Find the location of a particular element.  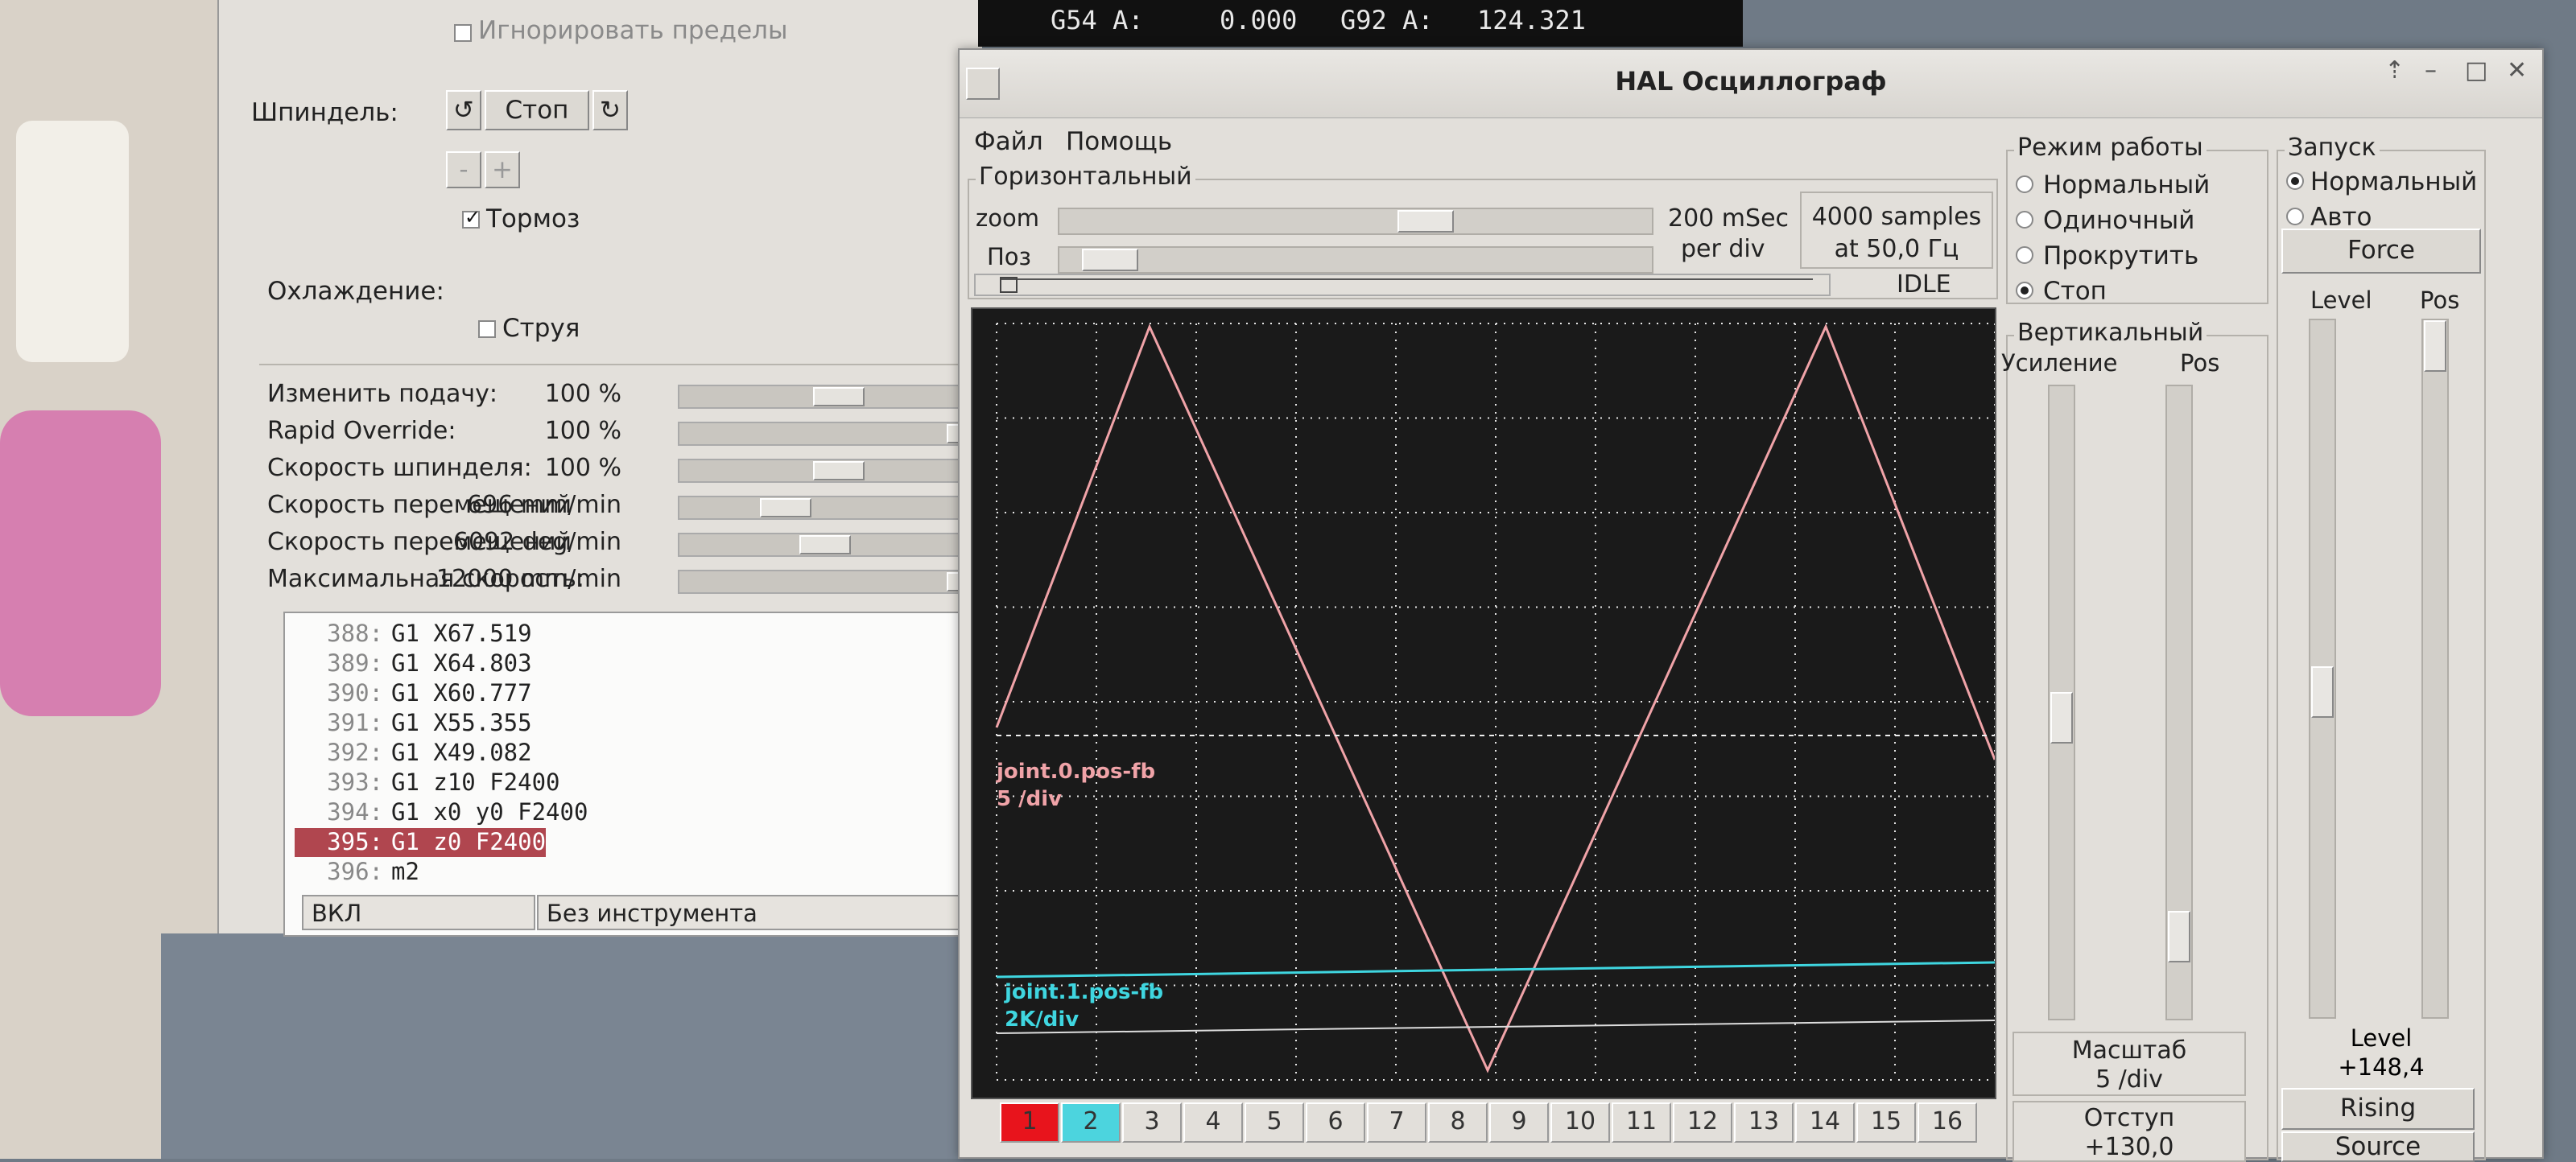

dro-g54-a-label: G54 A: is located at coordinates (1097, 20).